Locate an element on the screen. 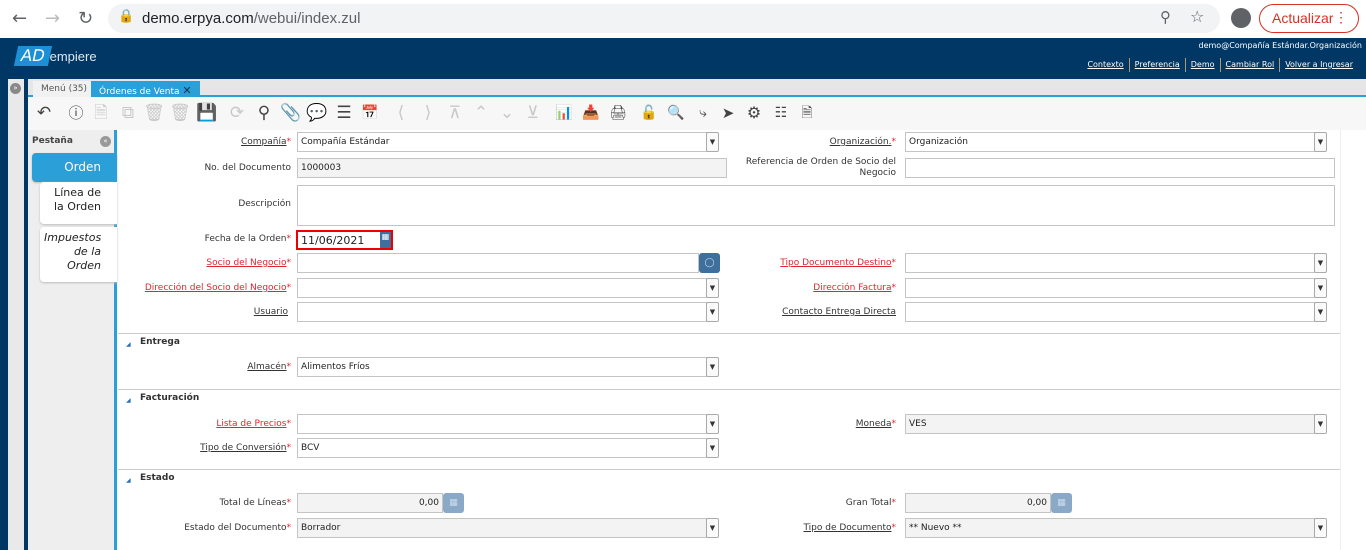 Image resolution: width=1366 pixels, height=550 pixels. org-dropdown-icon: ▼ is located at coordinates (1320, 142).